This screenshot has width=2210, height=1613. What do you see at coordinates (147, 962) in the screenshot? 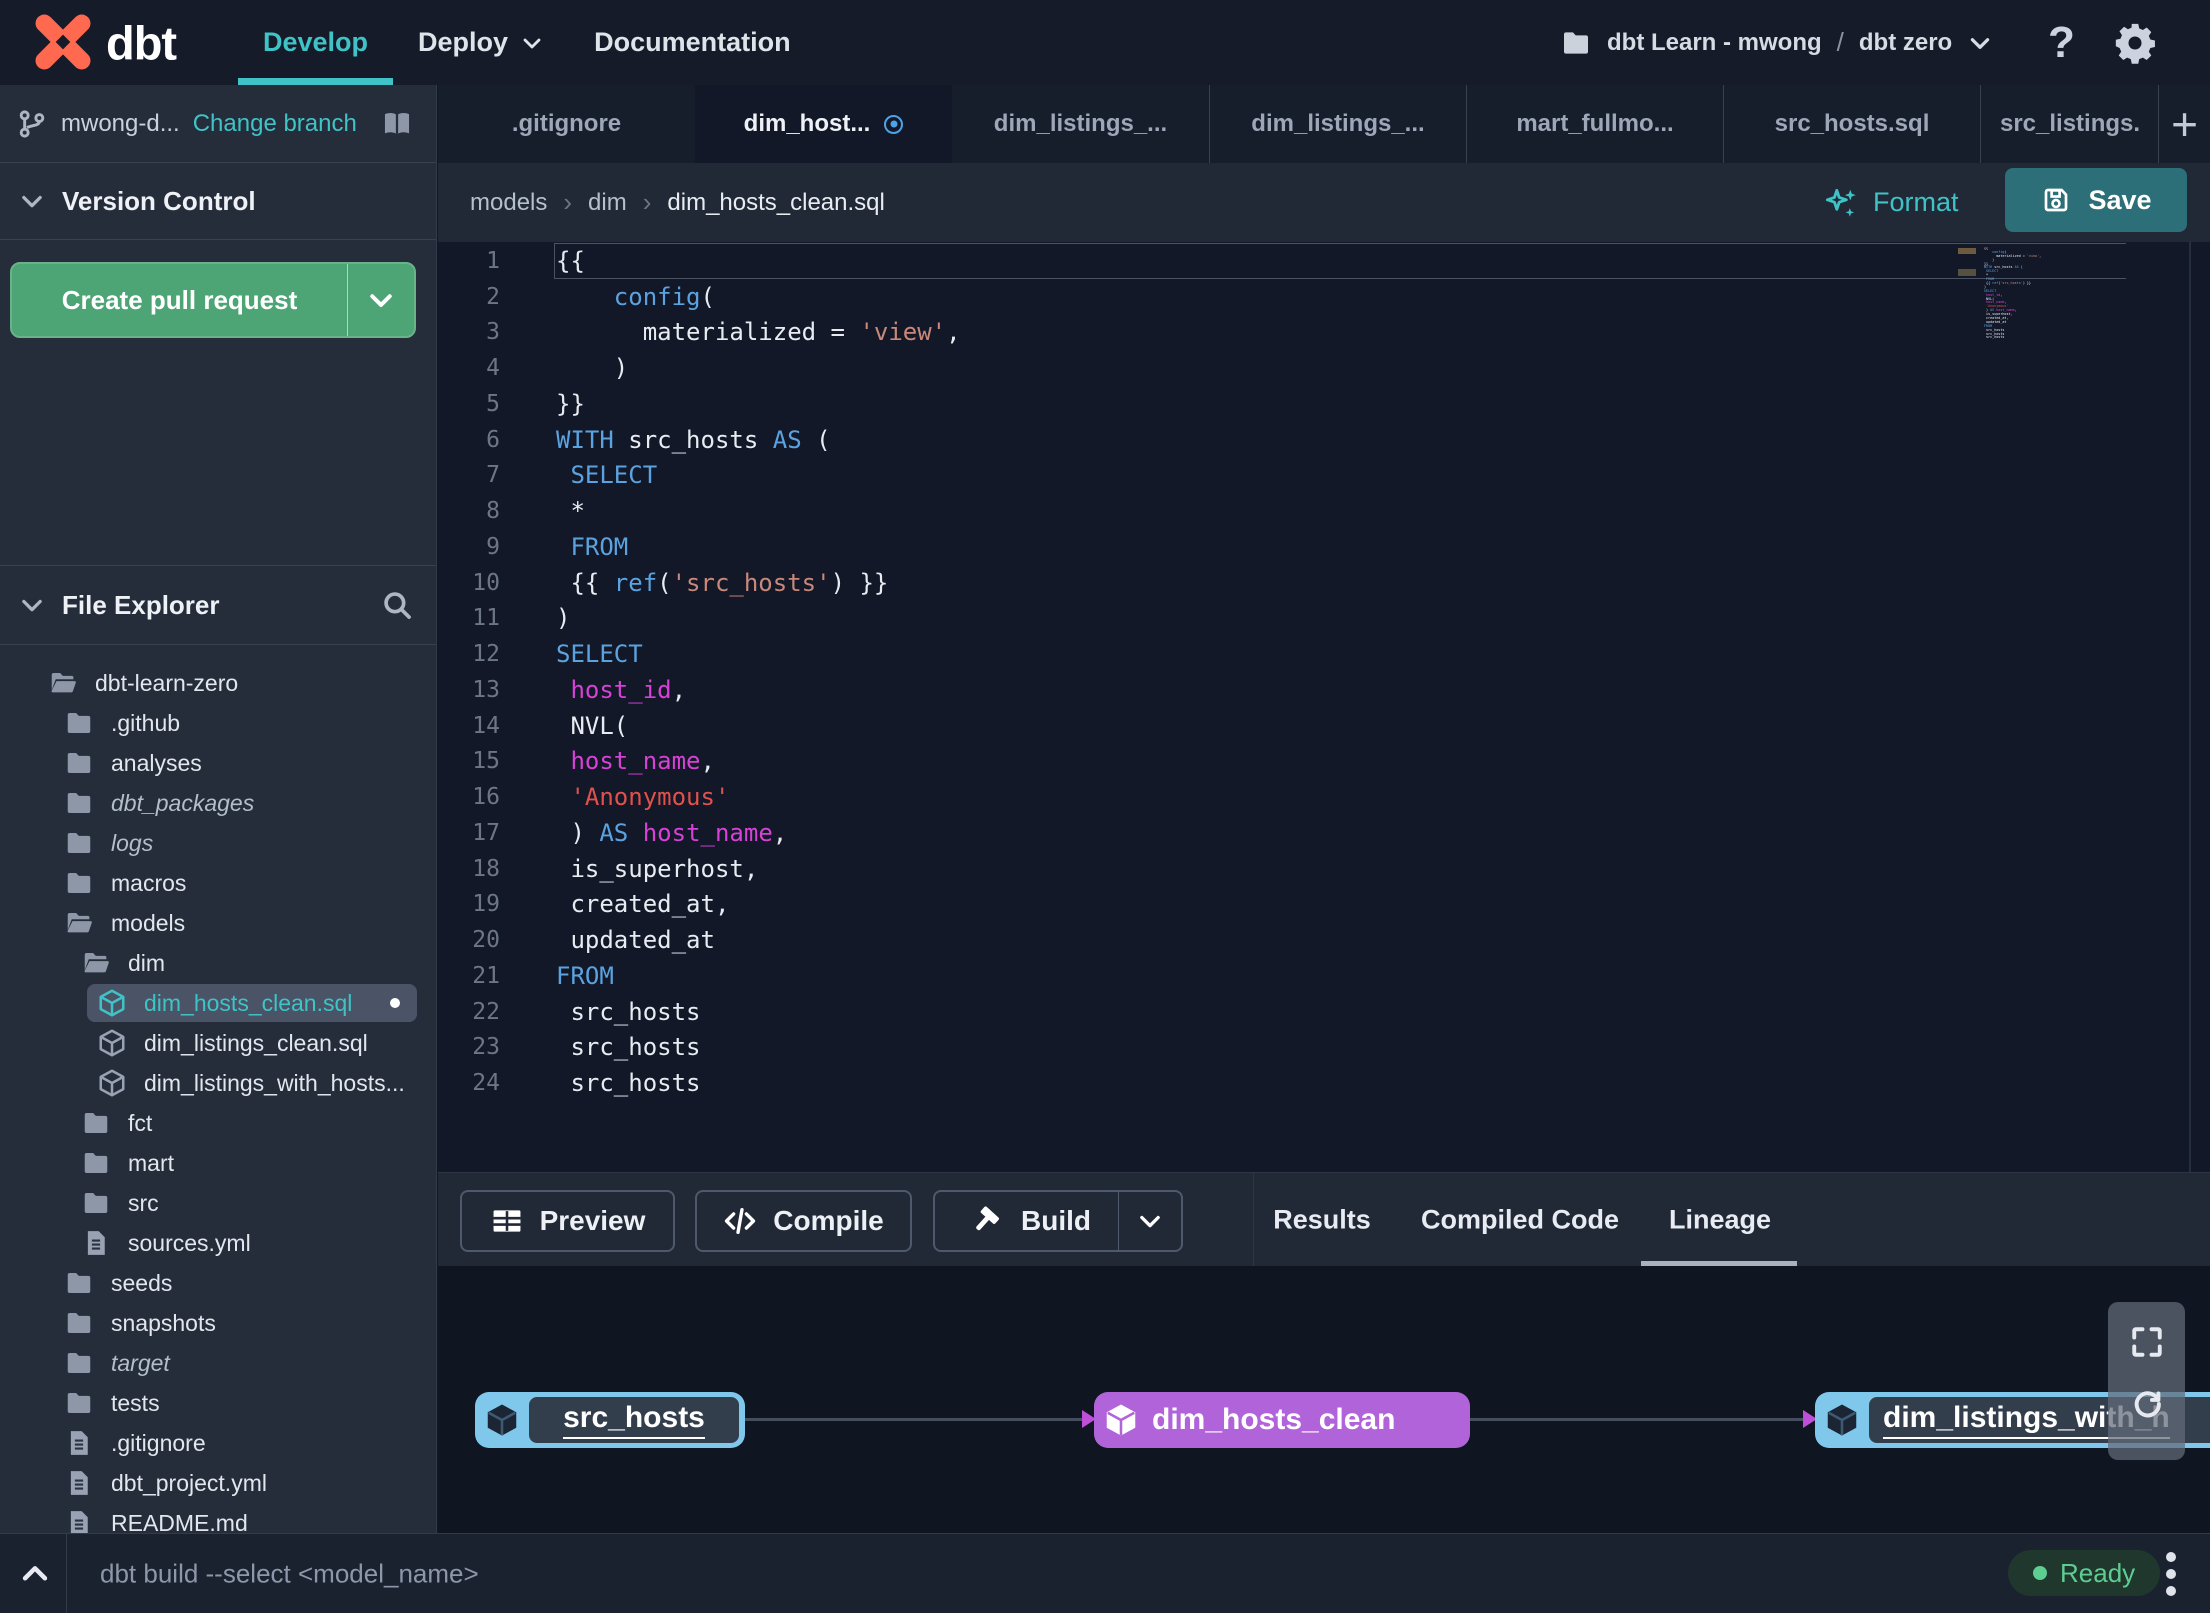
I see `tree-item-label: dim` at bounding box center [147, 962].